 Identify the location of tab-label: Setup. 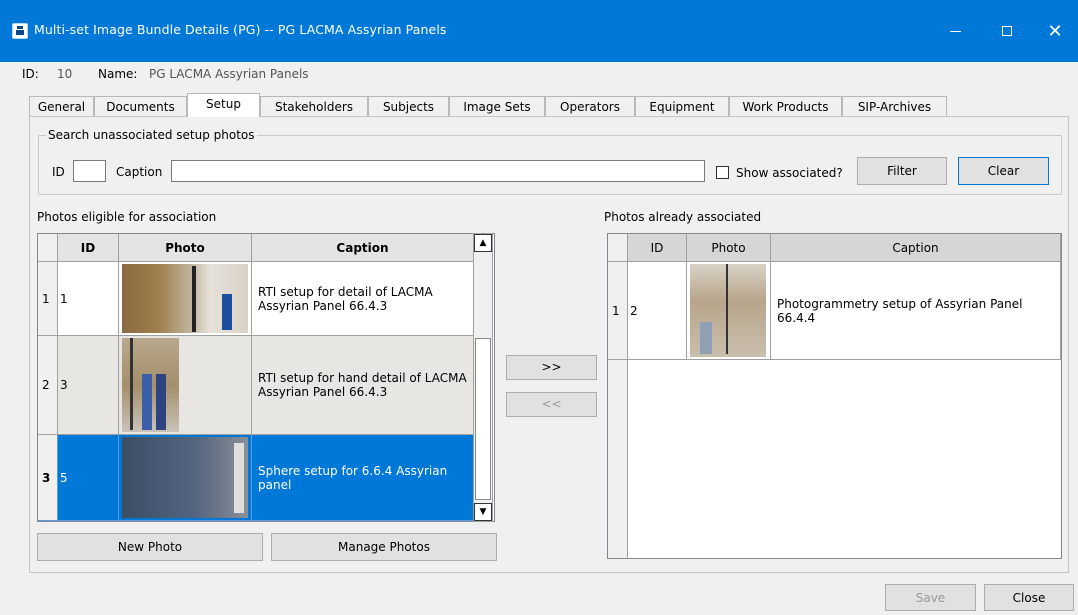
(223, 104).